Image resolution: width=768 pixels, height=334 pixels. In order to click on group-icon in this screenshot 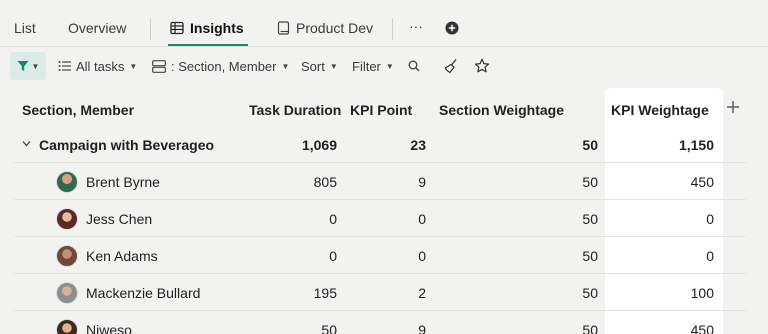, I will do `click(159, 66)`.